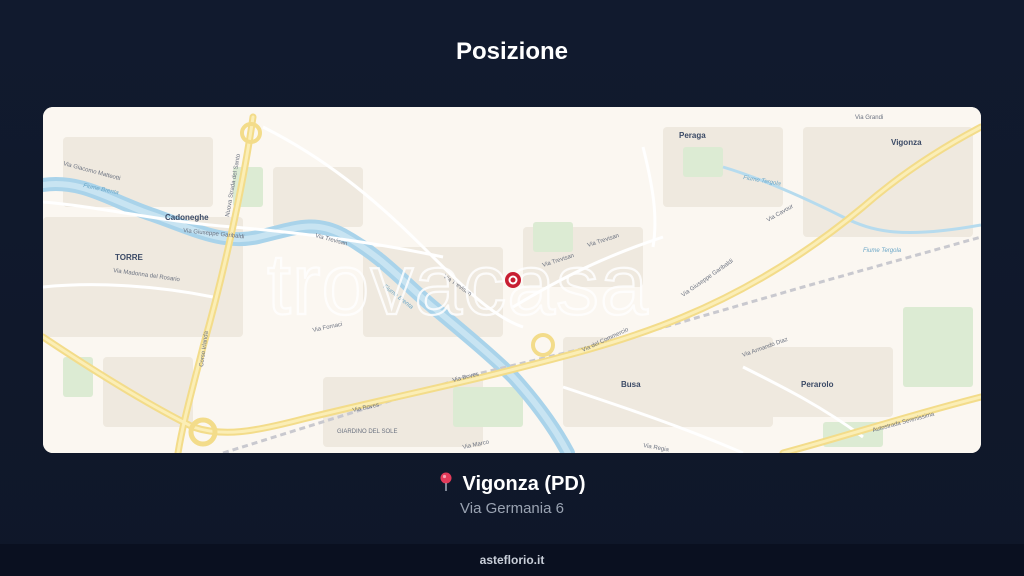 Image resolution: width=1024 pixels, height=576 pixels. What do you see at coordinates (524, 484) in the screenshot?
I see `location-name: Vigonza (PD)` at bounding box center [524, 484].